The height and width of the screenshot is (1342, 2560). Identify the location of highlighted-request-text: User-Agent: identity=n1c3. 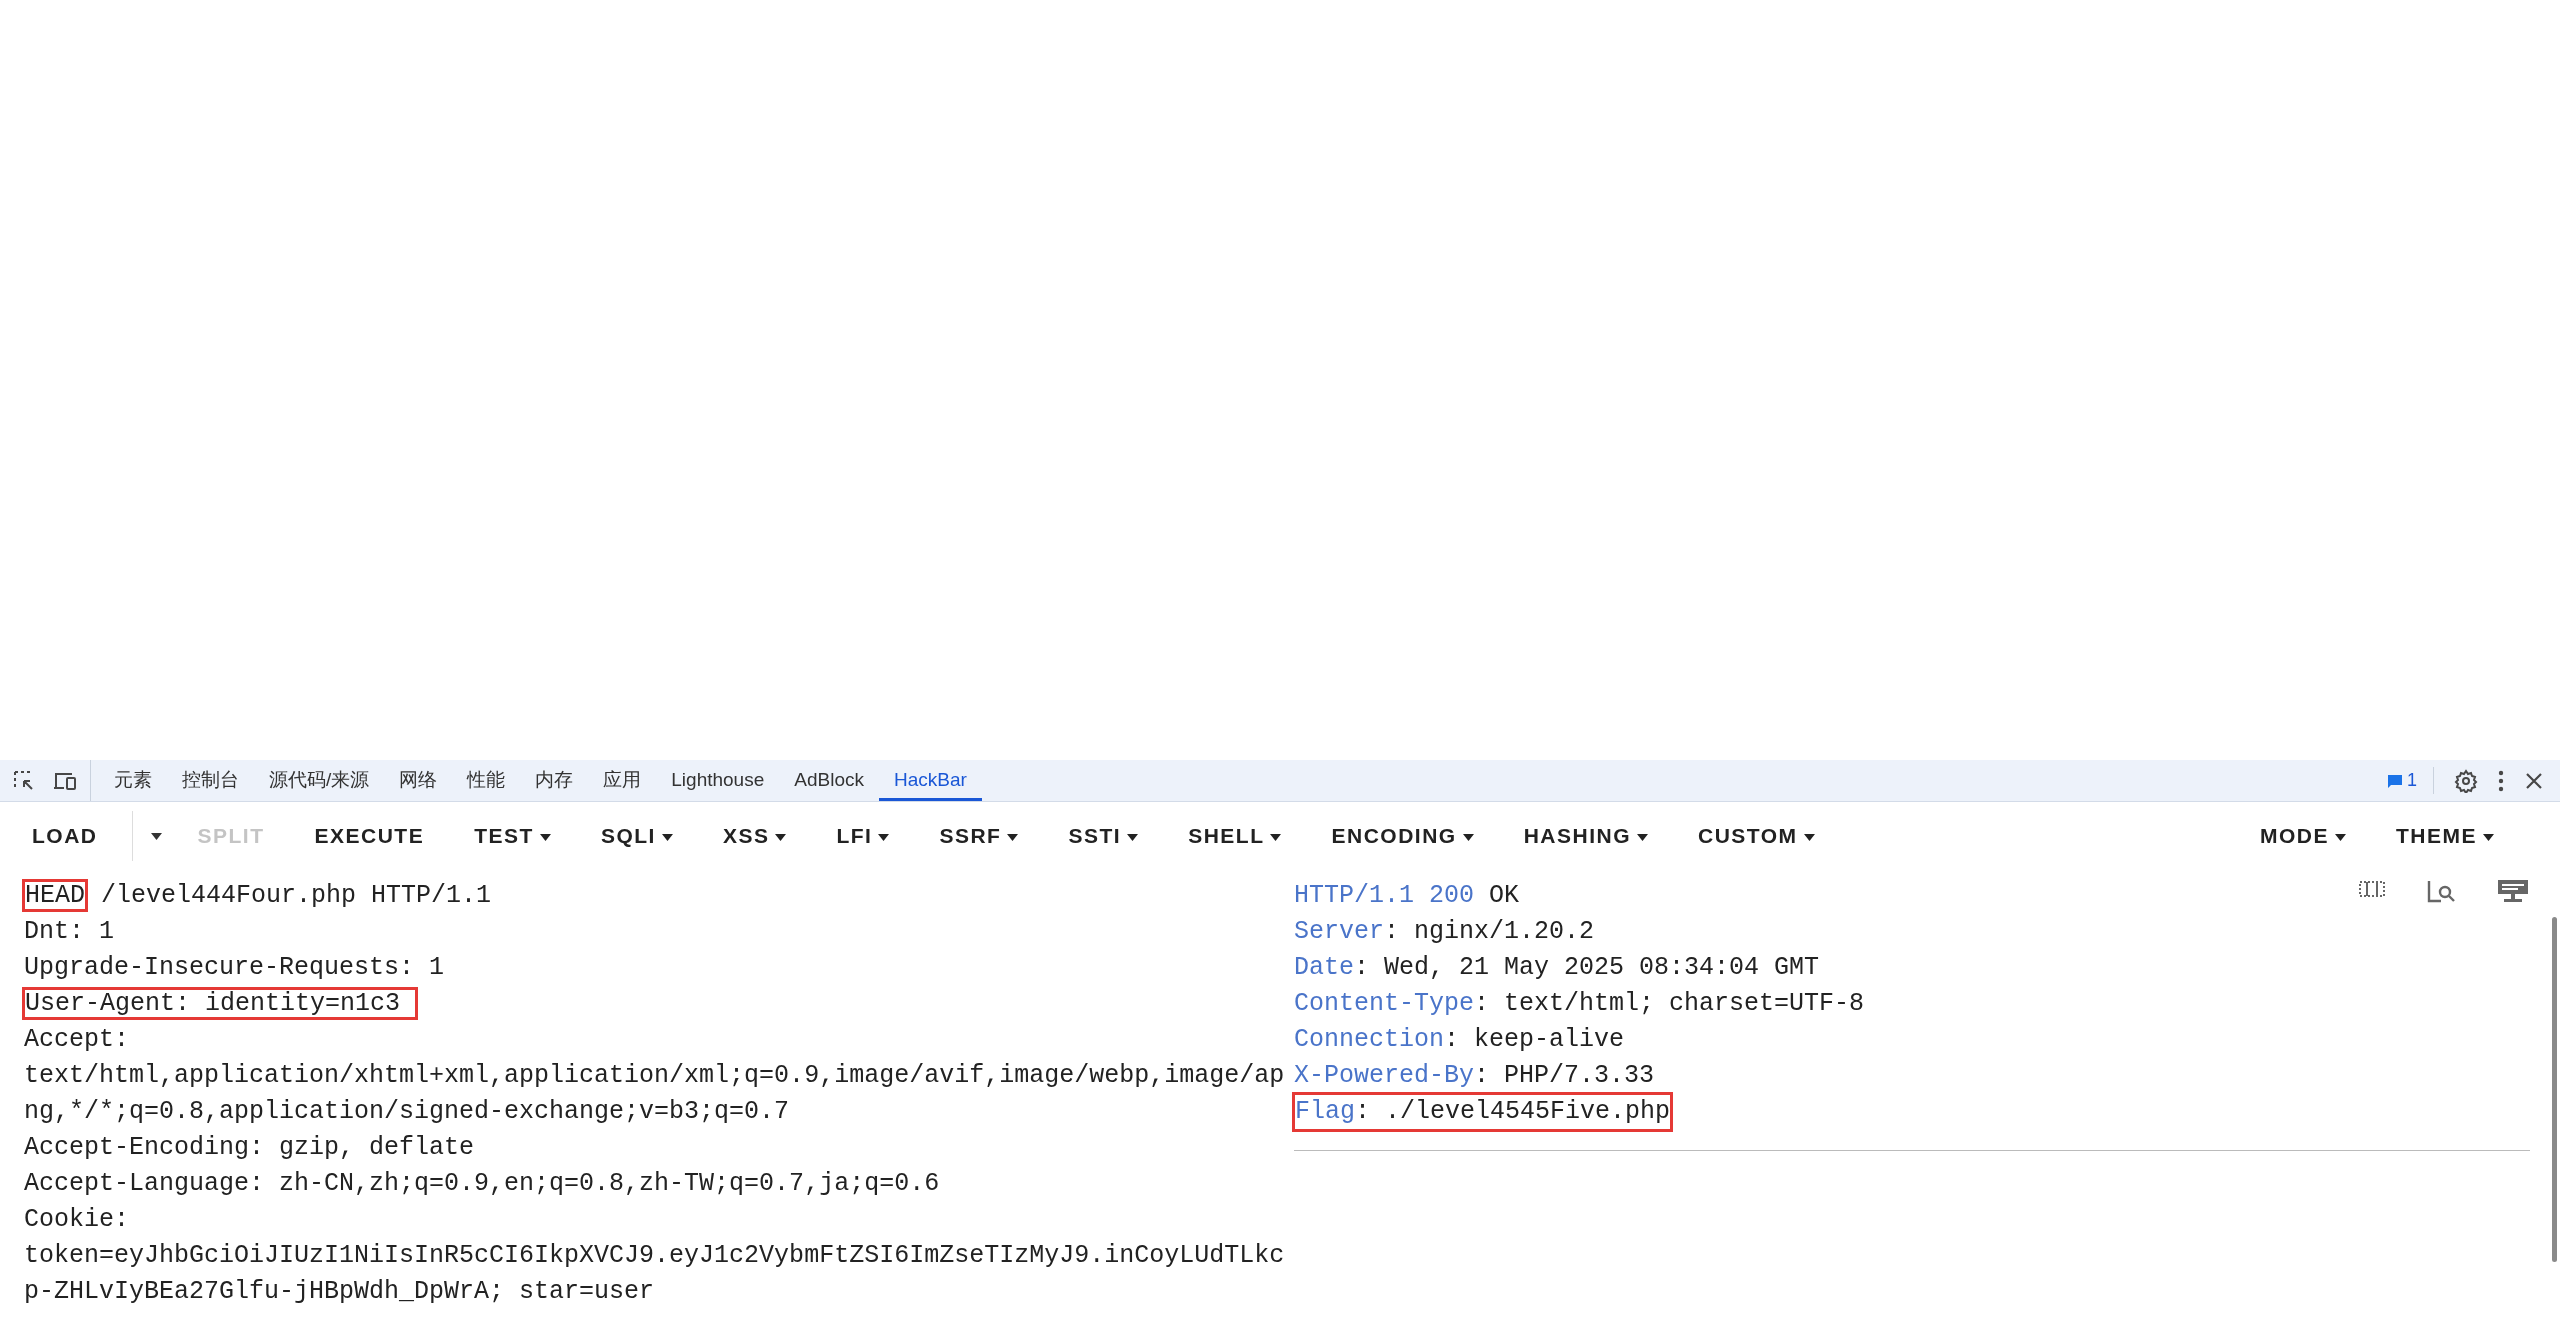
(220, 1003).